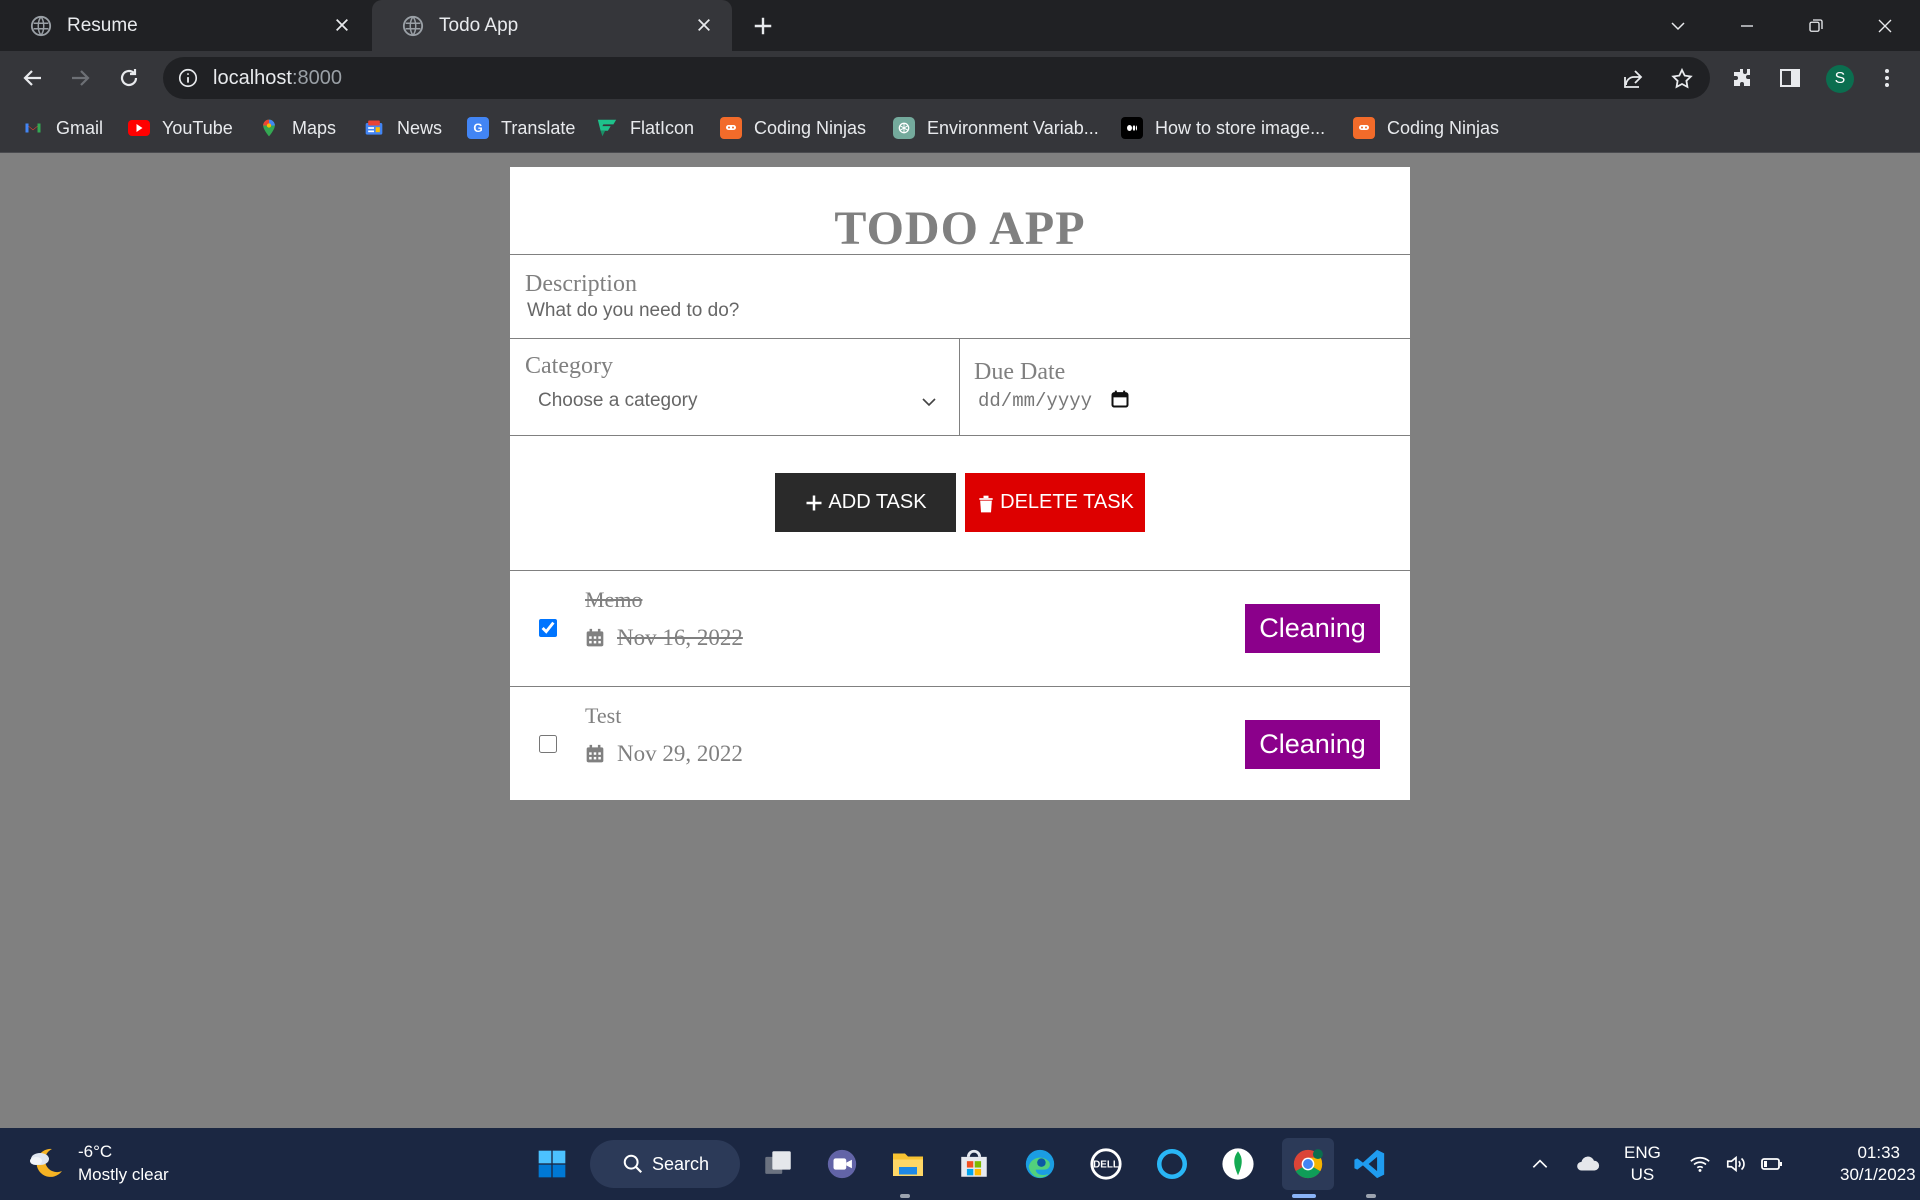 The image size is (1920, 1200). What do you see at coordinates (974, 1164) in the screenshot?
I see `microsoft-store-icon` at bounding box center [974, 1164].